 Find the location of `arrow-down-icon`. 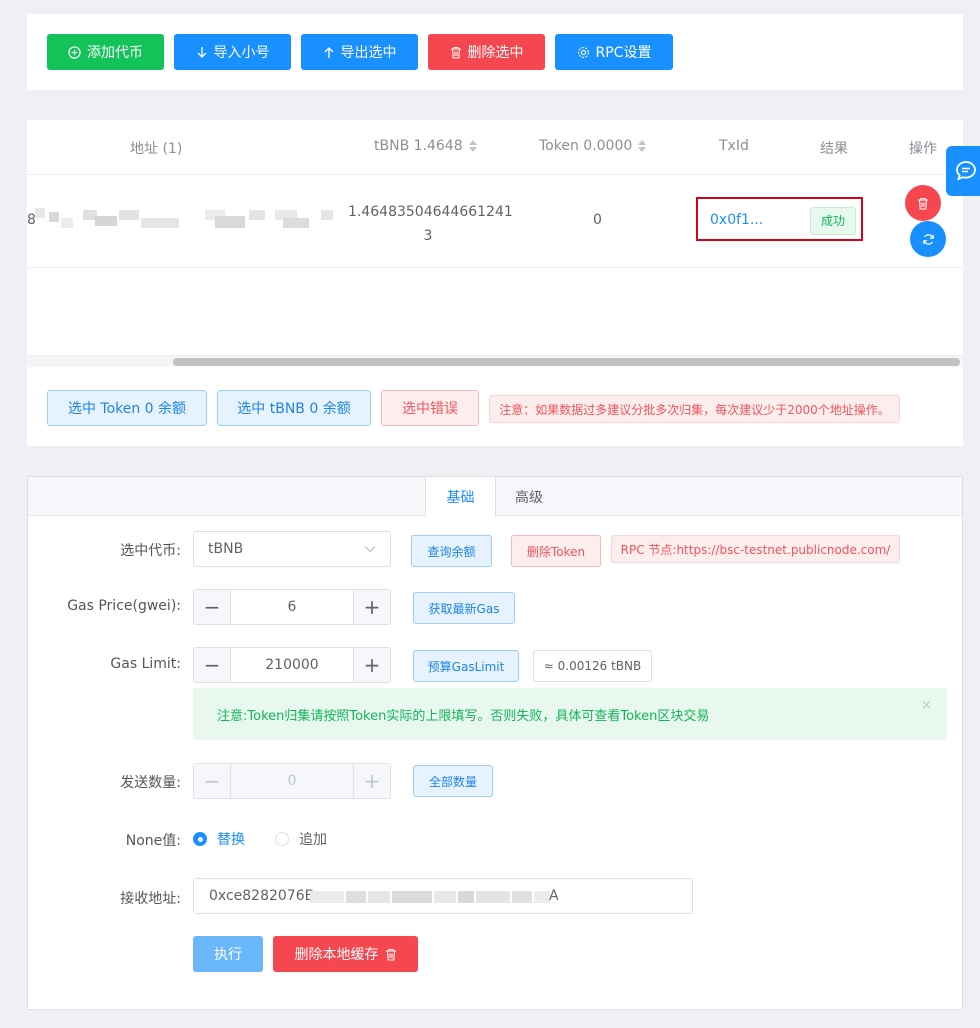

arrow-down-icon is located at coordinates (202, 52).